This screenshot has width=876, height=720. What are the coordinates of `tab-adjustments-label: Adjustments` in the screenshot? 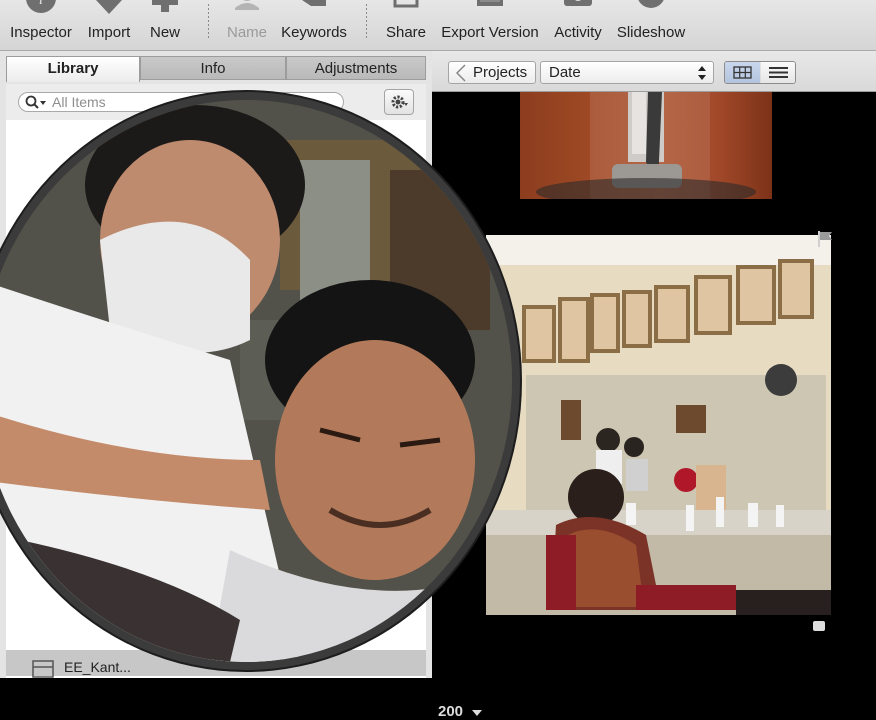 It's located at (356, 68).